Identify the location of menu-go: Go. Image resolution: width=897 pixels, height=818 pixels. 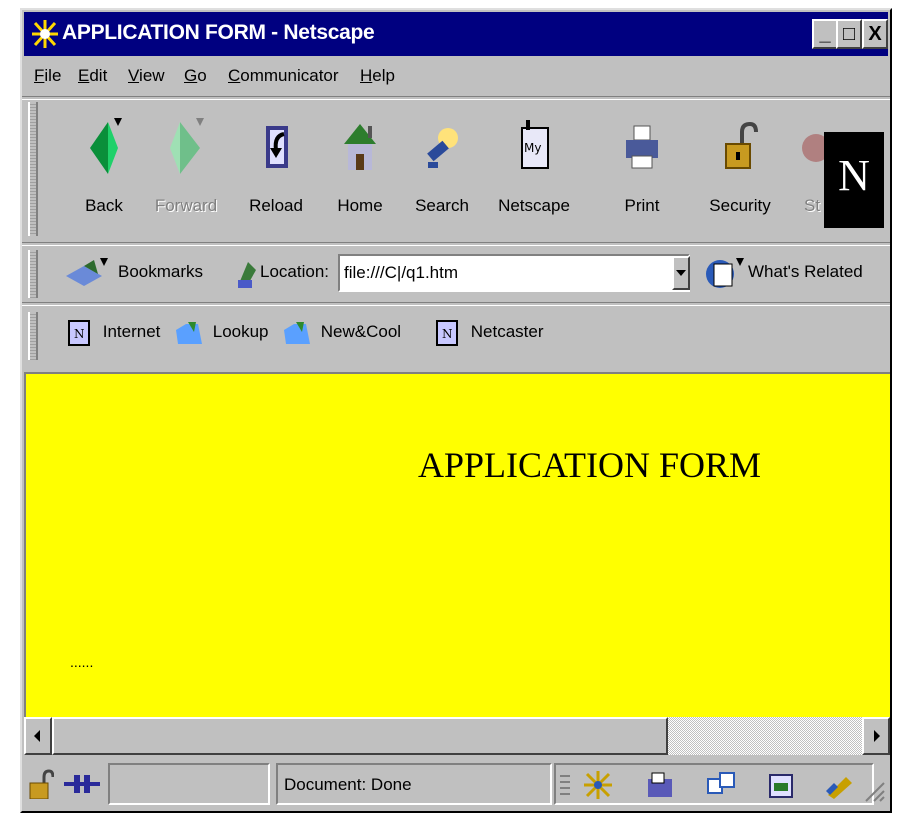
(195, 76).